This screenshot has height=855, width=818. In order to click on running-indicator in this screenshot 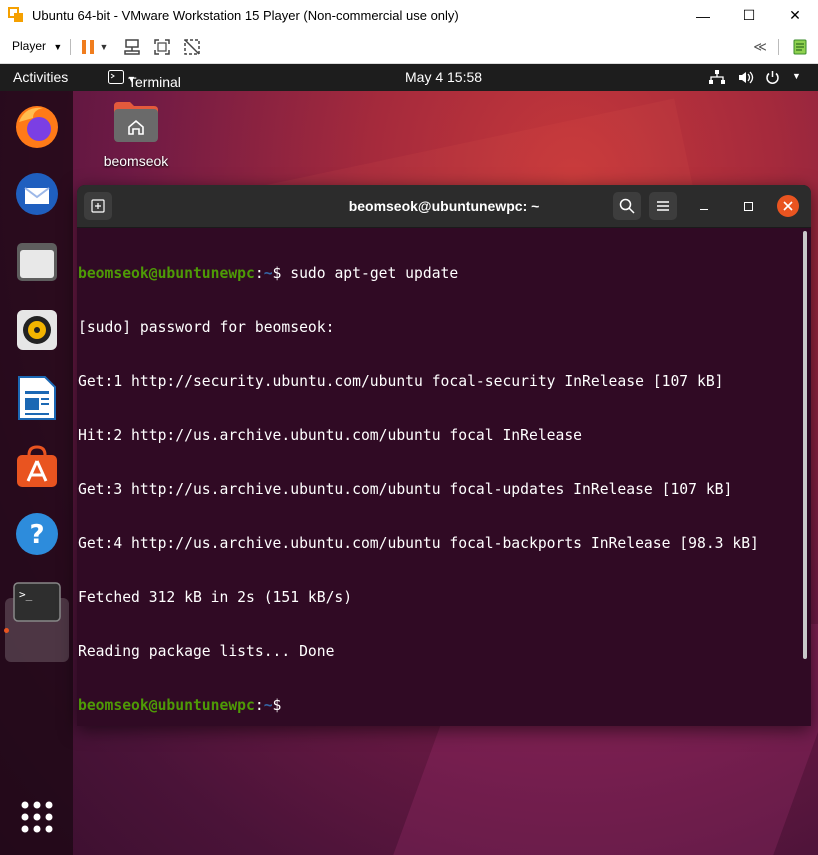, I will do `click(6, 630)`.